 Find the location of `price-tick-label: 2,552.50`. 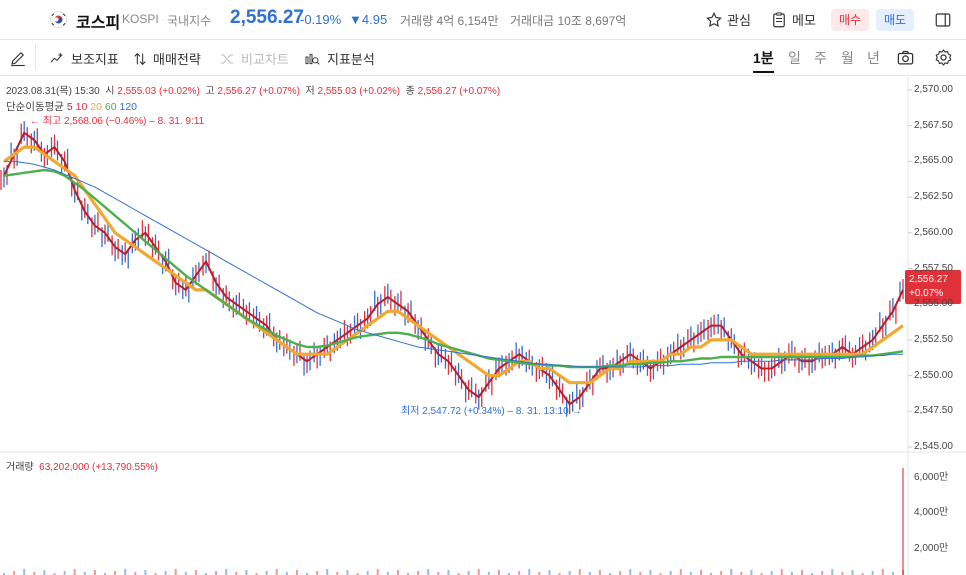

price-tick-label: 2,552.50 is located at coordinates (933, 339).